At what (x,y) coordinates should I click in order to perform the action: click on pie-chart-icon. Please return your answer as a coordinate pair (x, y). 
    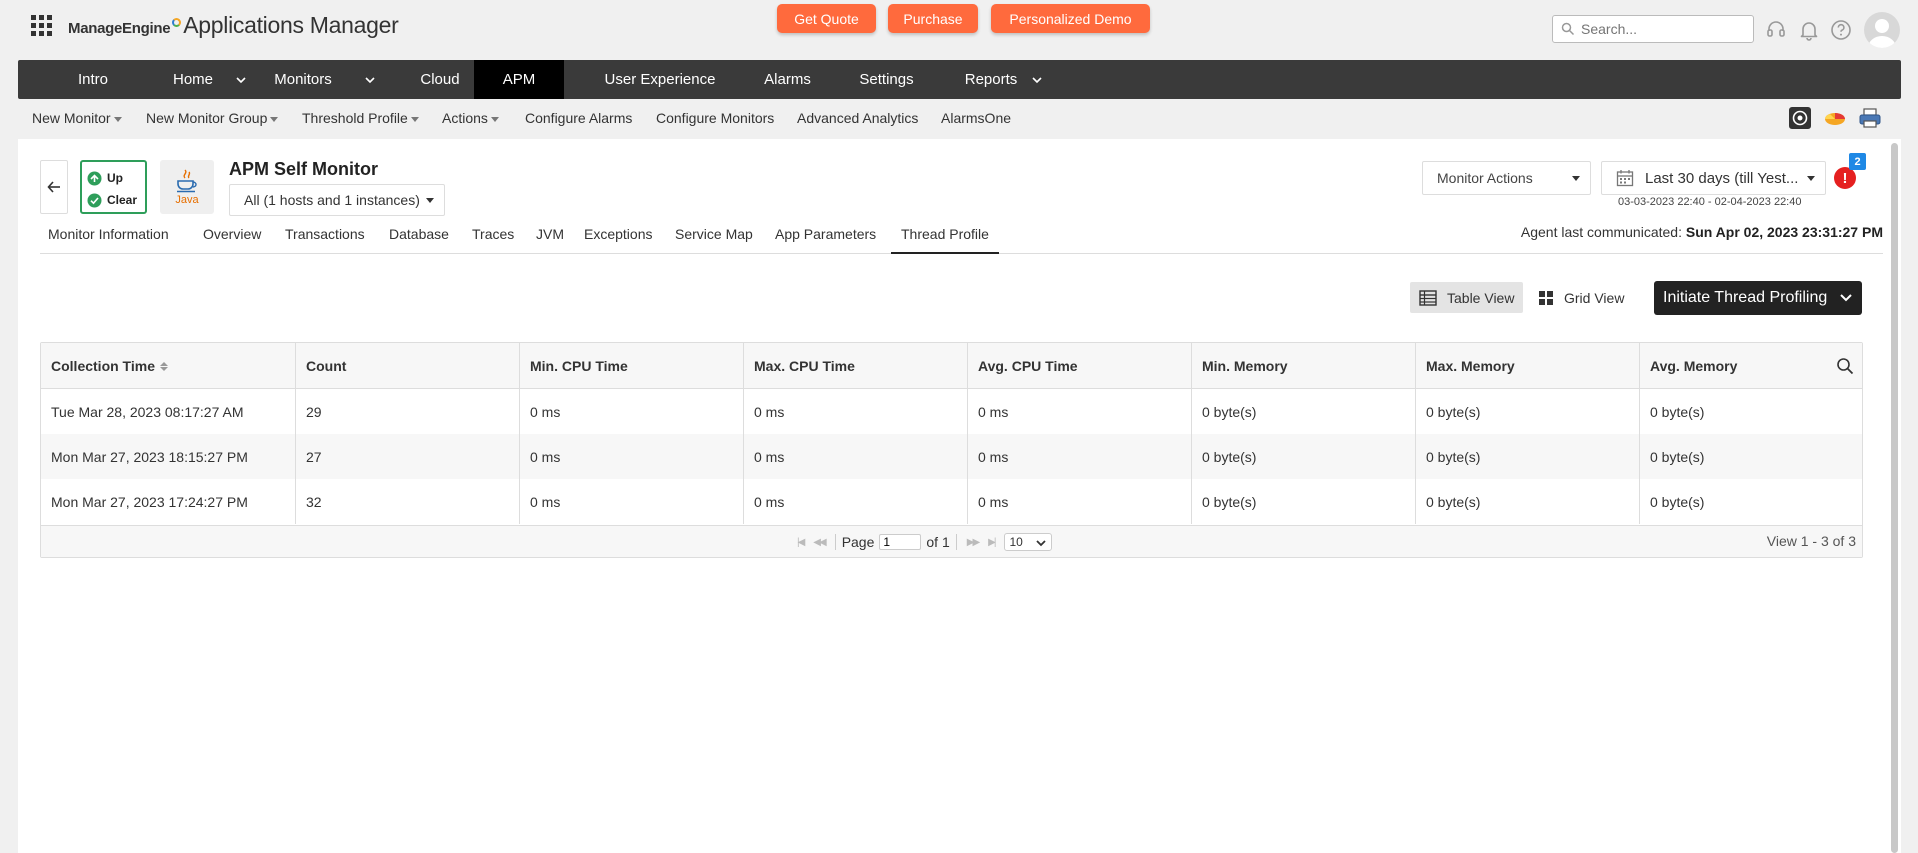
    Looking at the image, I should click on (1835, 118).